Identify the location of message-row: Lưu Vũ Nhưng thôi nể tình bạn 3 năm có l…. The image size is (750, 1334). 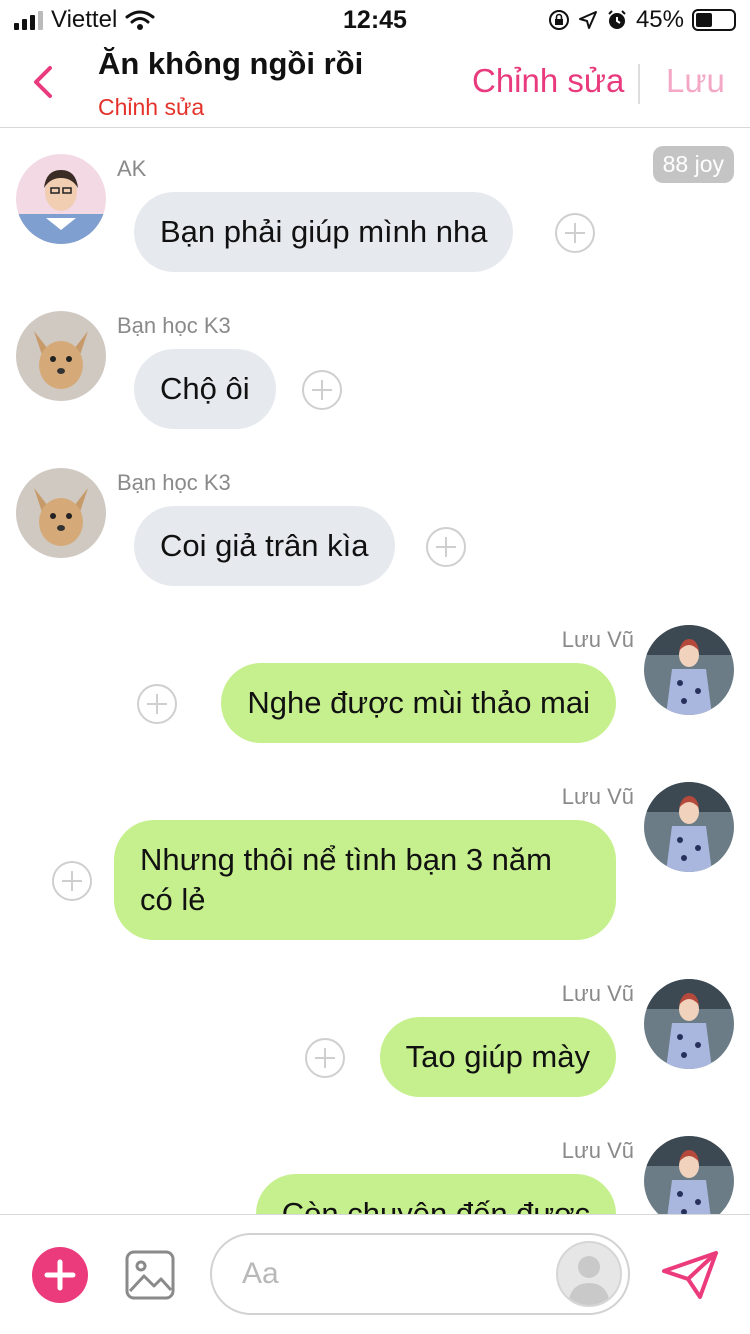
(375, 856).